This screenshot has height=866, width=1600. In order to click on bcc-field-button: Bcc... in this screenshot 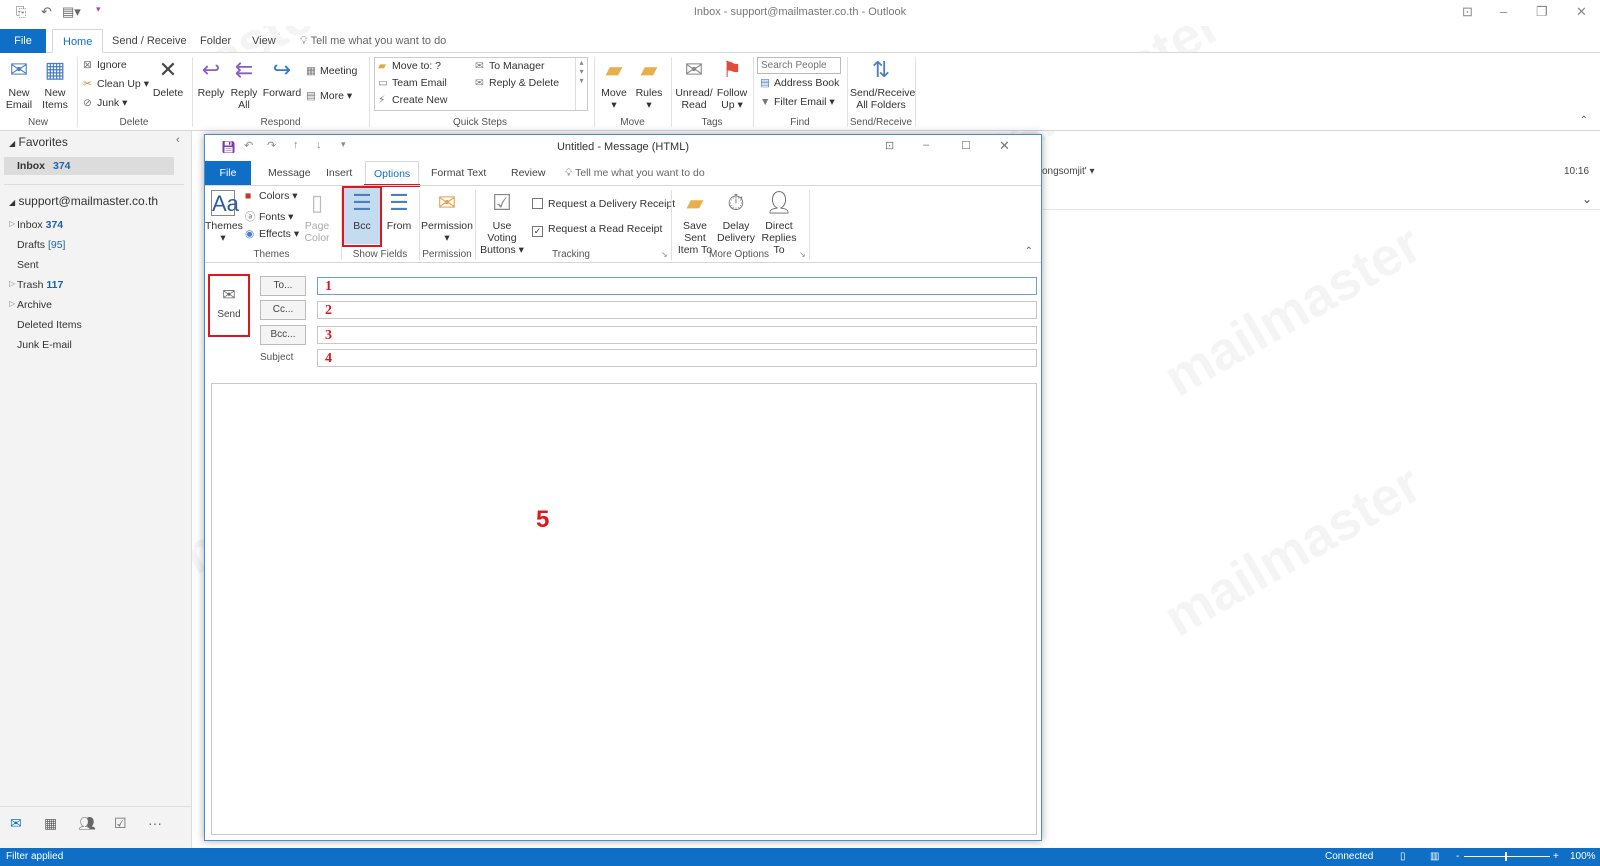, I will do `click(283, 335)`.